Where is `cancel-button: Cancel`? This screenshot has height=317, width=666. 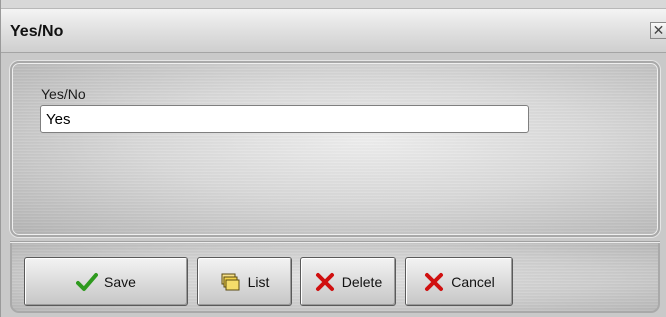 cancel-button: Cancel is located at coordinates (459, 281).